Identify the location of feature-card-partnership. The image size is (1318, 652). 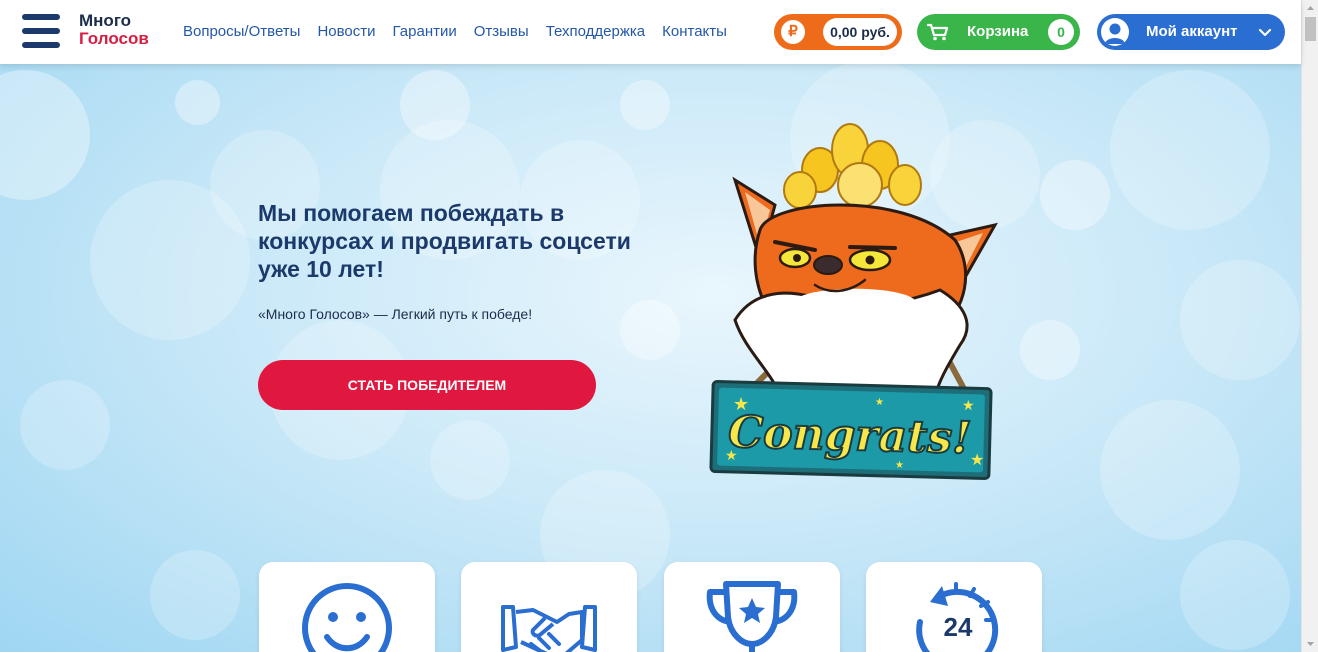
(549, 607).